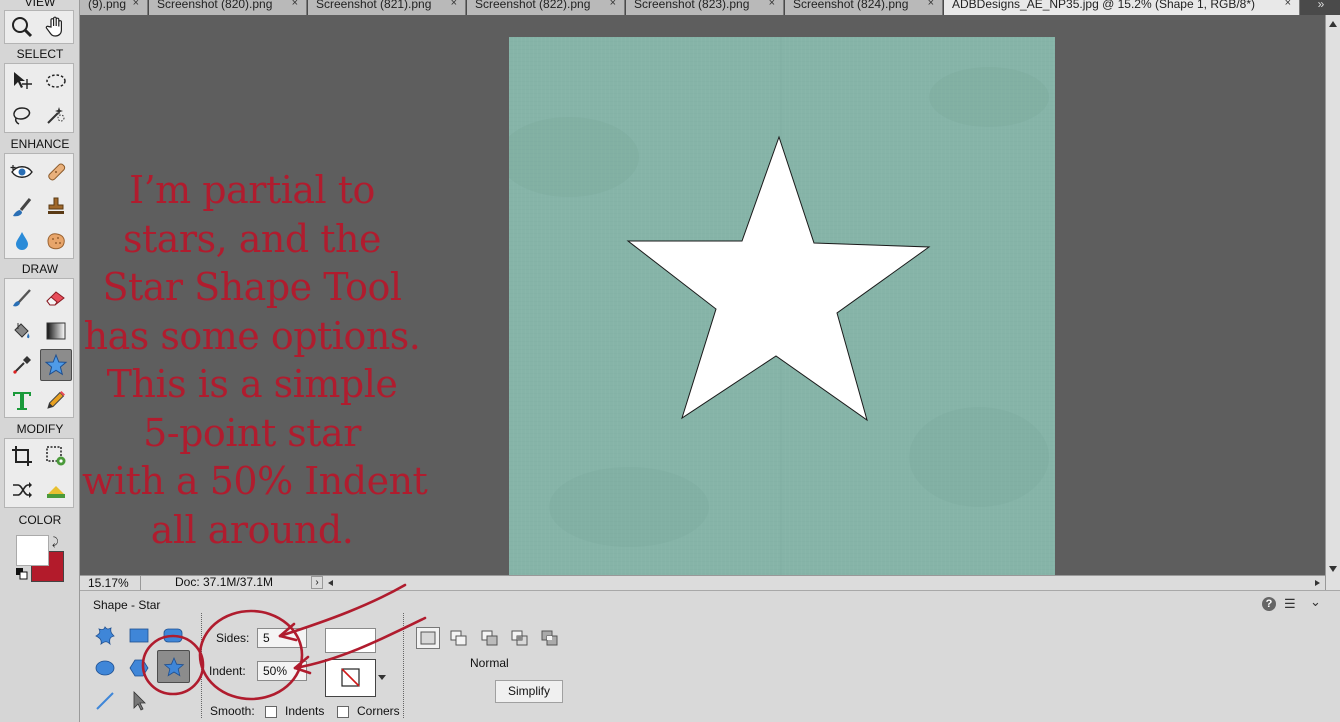 The width and height of the screenshot is (1340, 722). Describe the element at coordinates (378, 711) in the screenshot. I see `corners-label: Corners` at that location.